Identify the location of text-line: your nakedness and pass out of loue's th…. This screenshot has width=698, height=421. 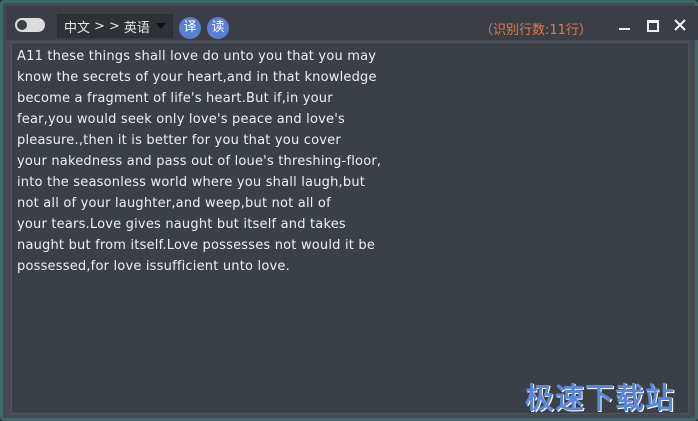
(199, 161).